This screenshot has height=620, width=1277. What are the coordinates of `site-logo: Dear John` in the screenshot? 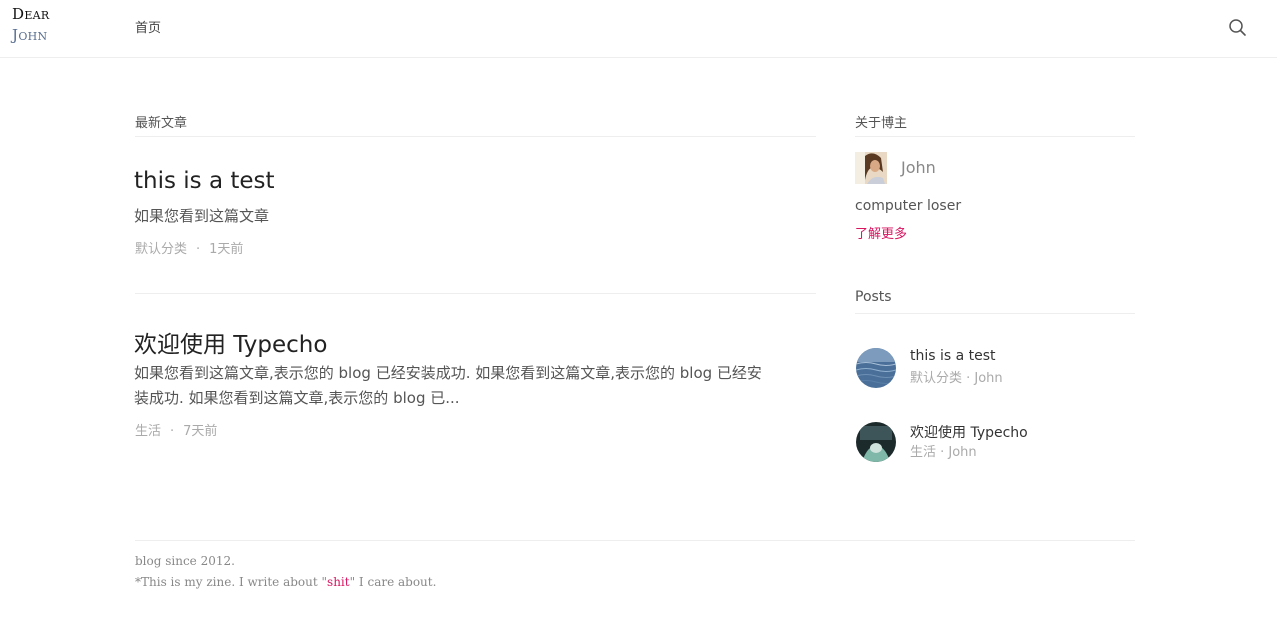 It's located at (30, 25).